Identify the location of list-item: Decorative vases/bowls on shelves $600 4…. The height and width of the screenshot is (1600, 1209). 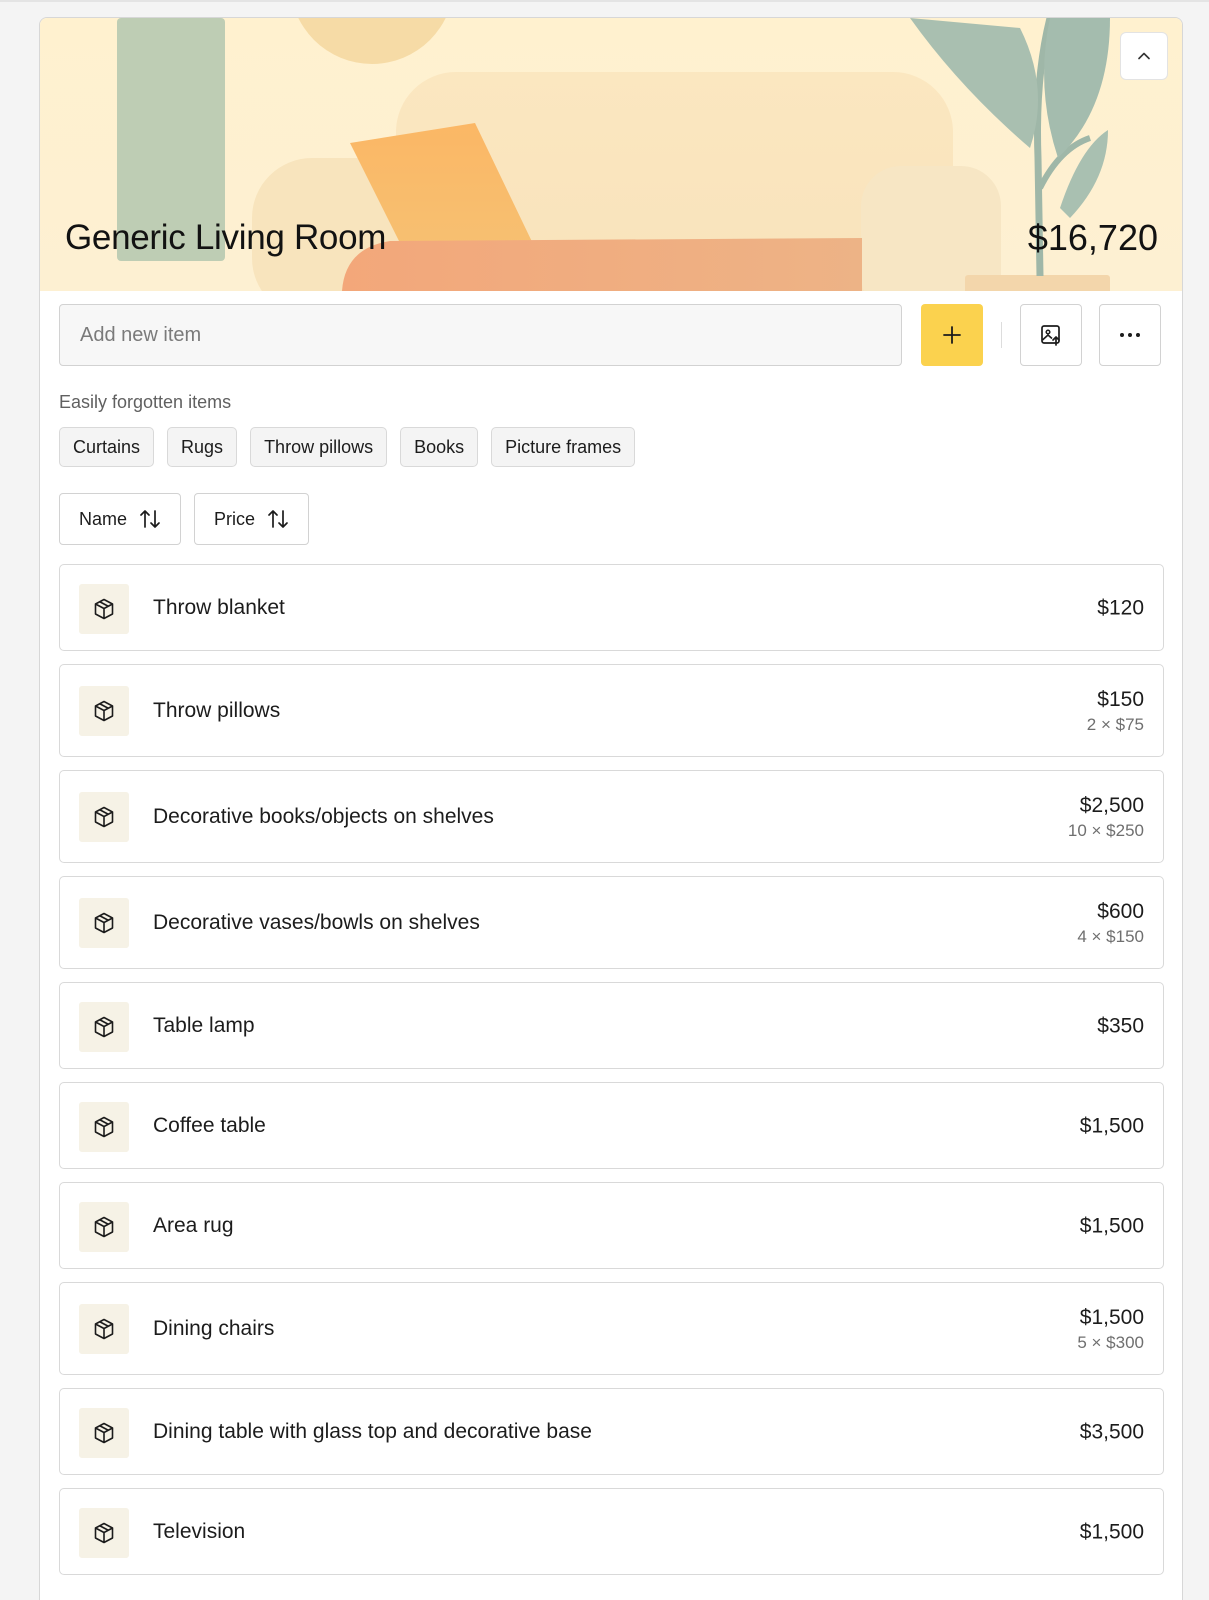
(611, 922).